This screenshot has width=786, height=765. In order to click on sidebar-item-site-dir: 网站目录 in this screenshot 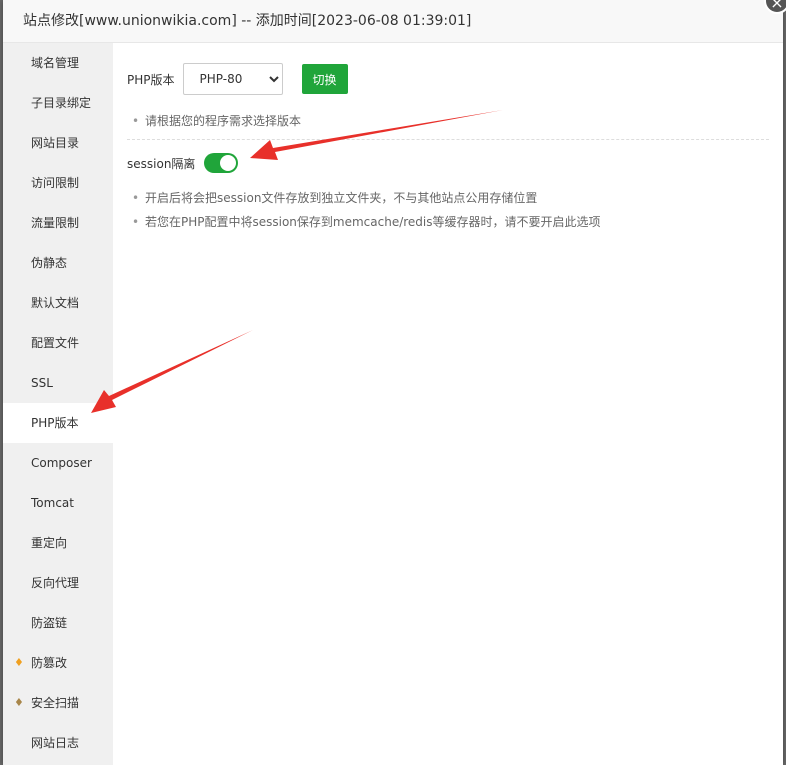, I will do `click(58, 143)`.